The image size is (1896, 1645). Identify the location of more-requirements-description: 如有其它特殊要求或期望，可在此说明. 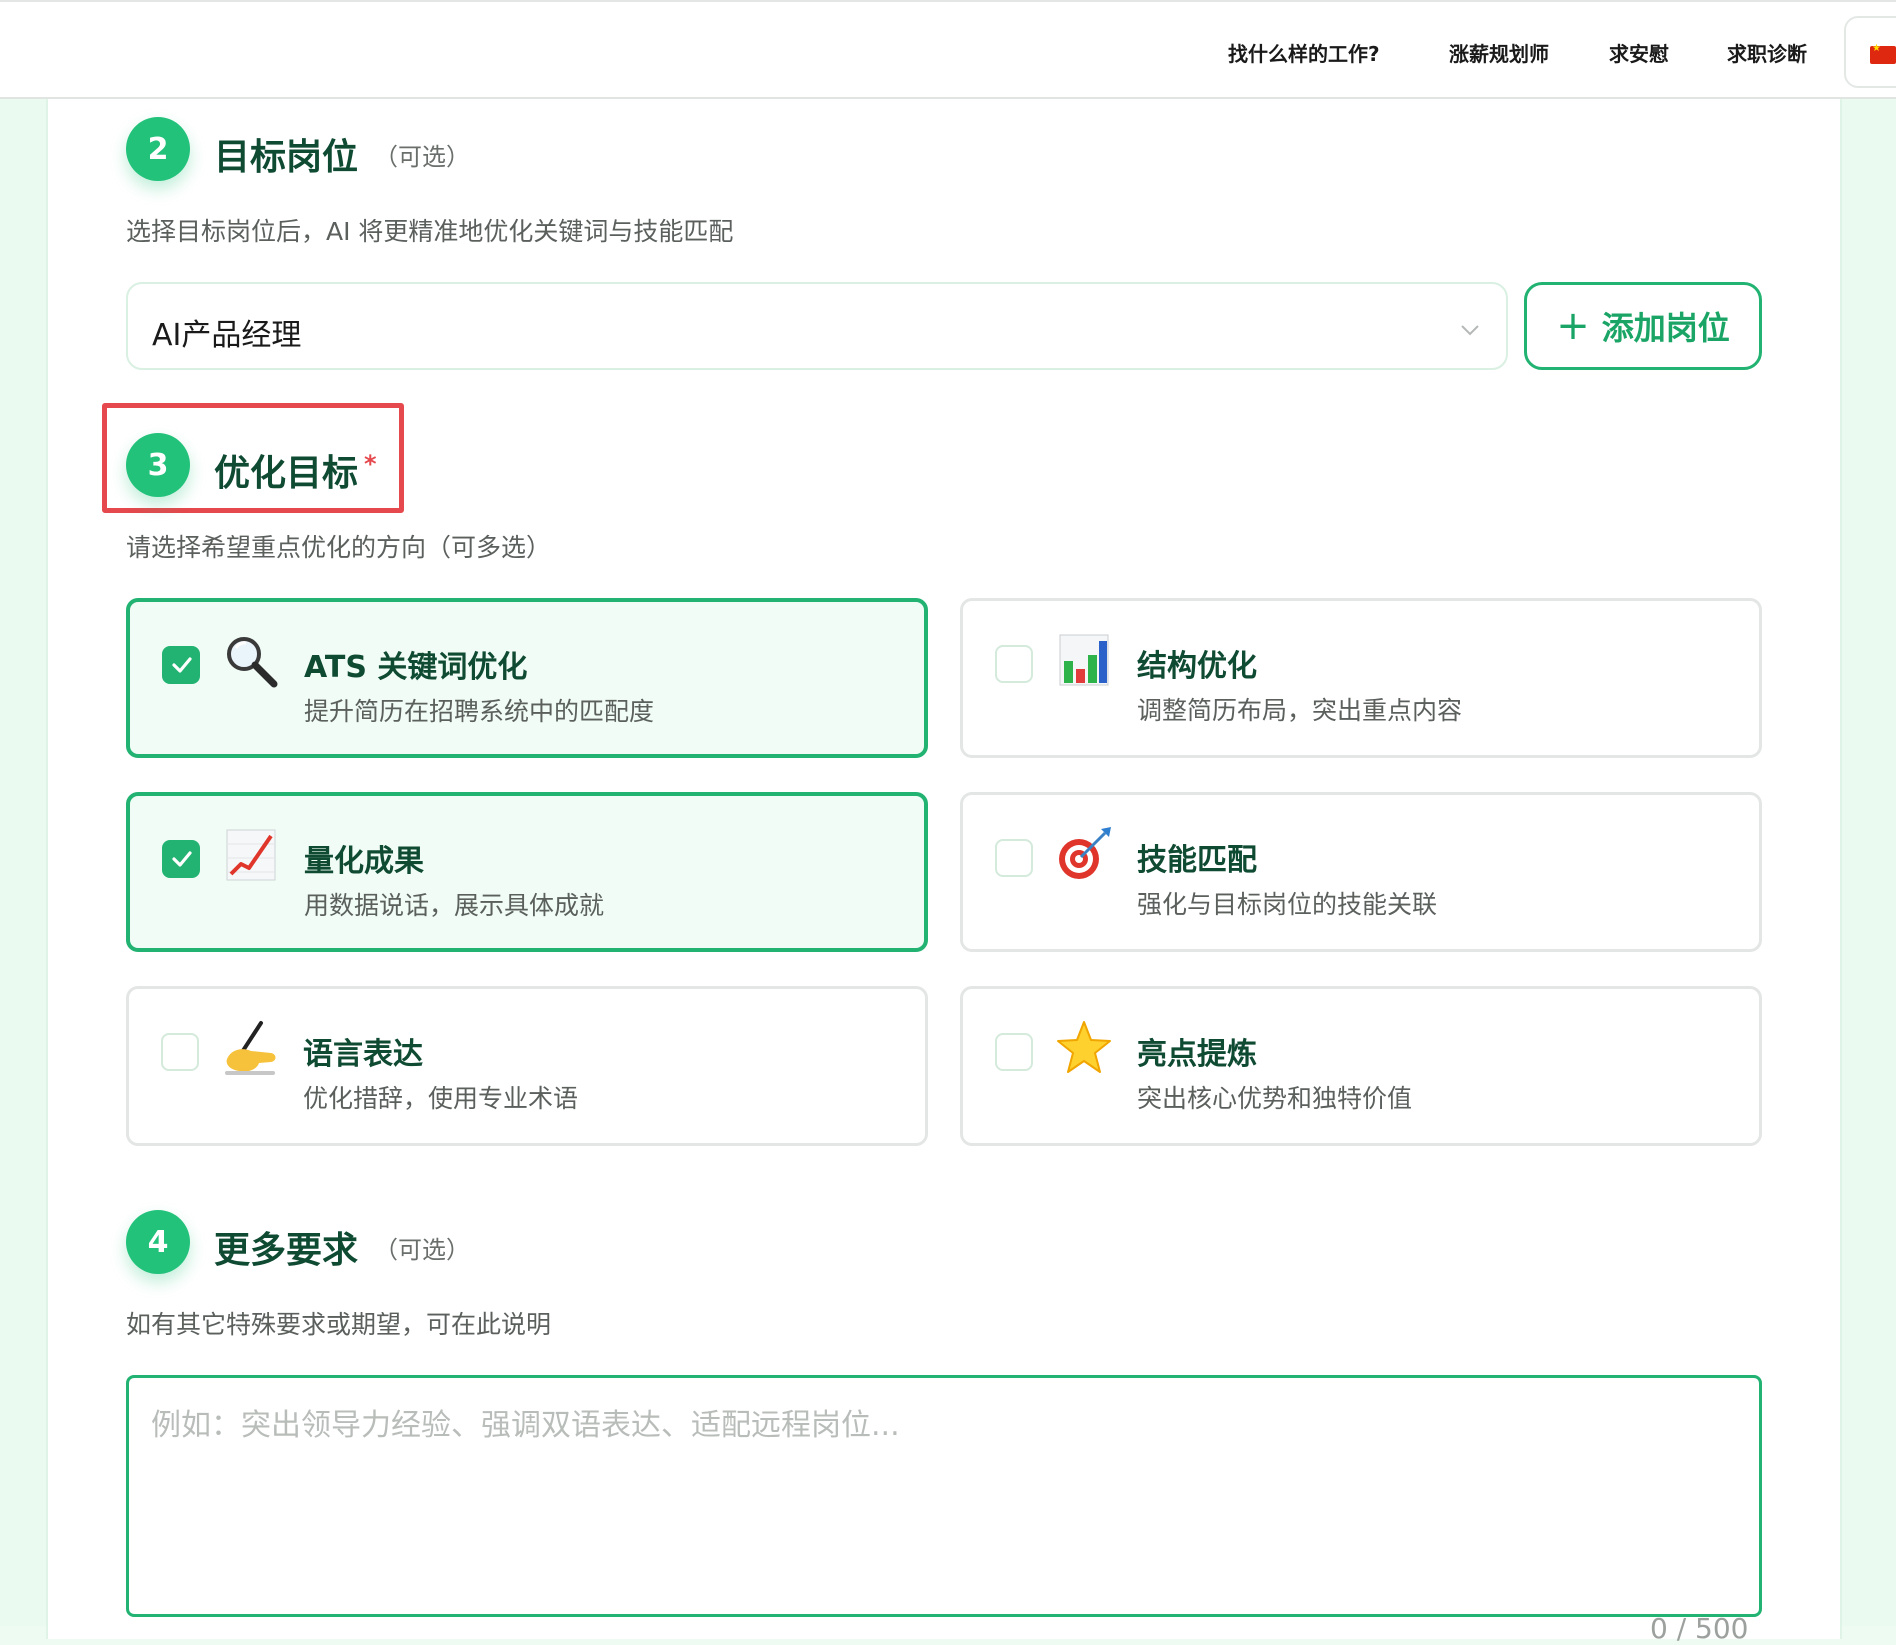
(339, 1324).